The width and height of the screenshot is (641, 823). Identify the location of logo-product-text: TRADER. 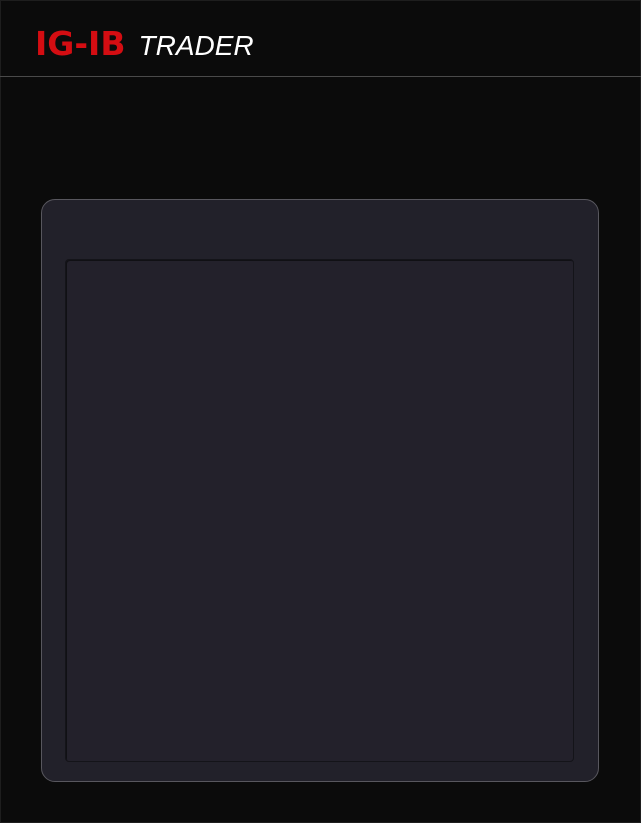
(196, 45).